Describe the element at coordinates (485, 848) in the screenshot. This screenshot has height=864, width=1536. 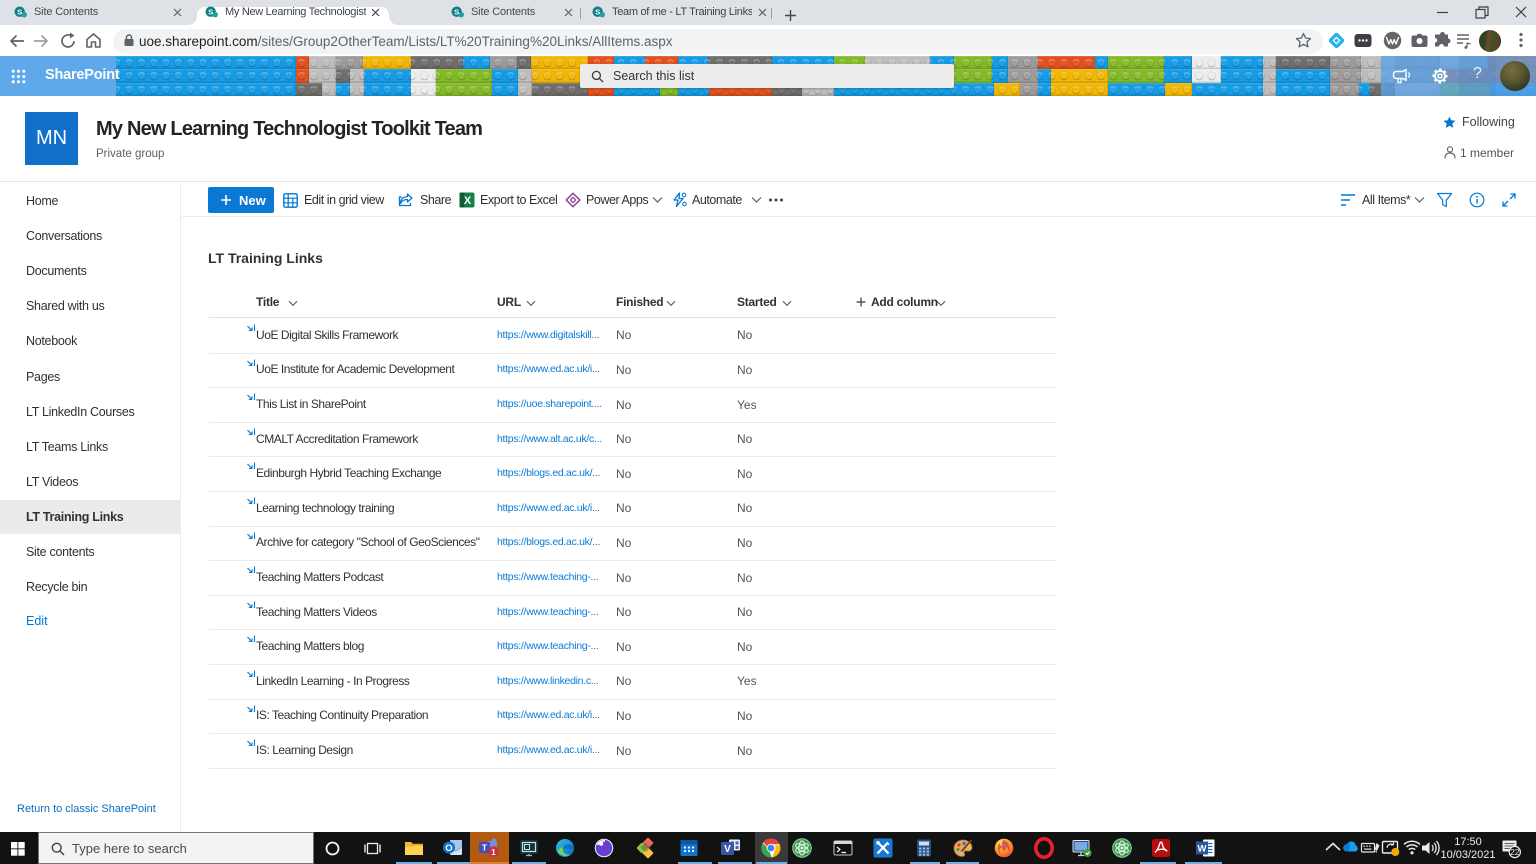
I see `svg-text: T` at that location.